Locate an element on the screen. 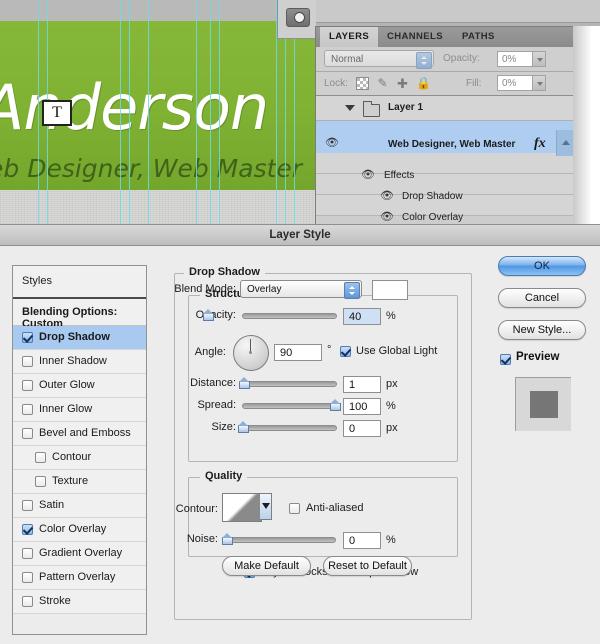 Image resolution: width=600 pixels, height=644 pixels. opacity-slider-thumb is located at coordinates (208, 315).